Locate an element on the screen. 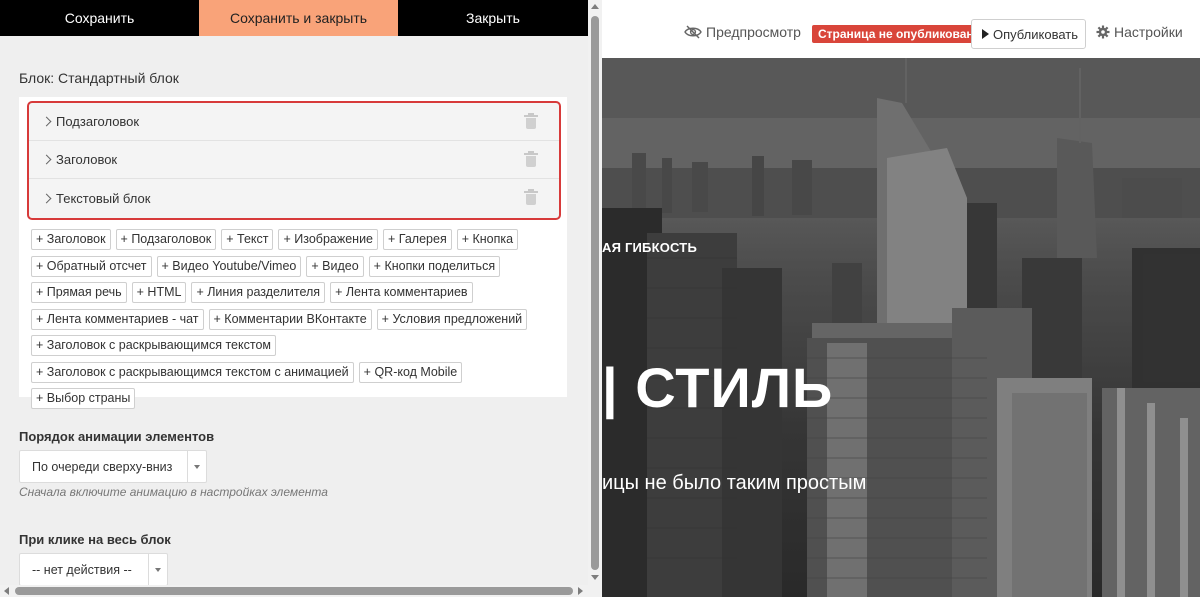 The height and width of the screenshot is (597, 1200). status-badge: Страница не опубликована is located at coordinates (899, 34).